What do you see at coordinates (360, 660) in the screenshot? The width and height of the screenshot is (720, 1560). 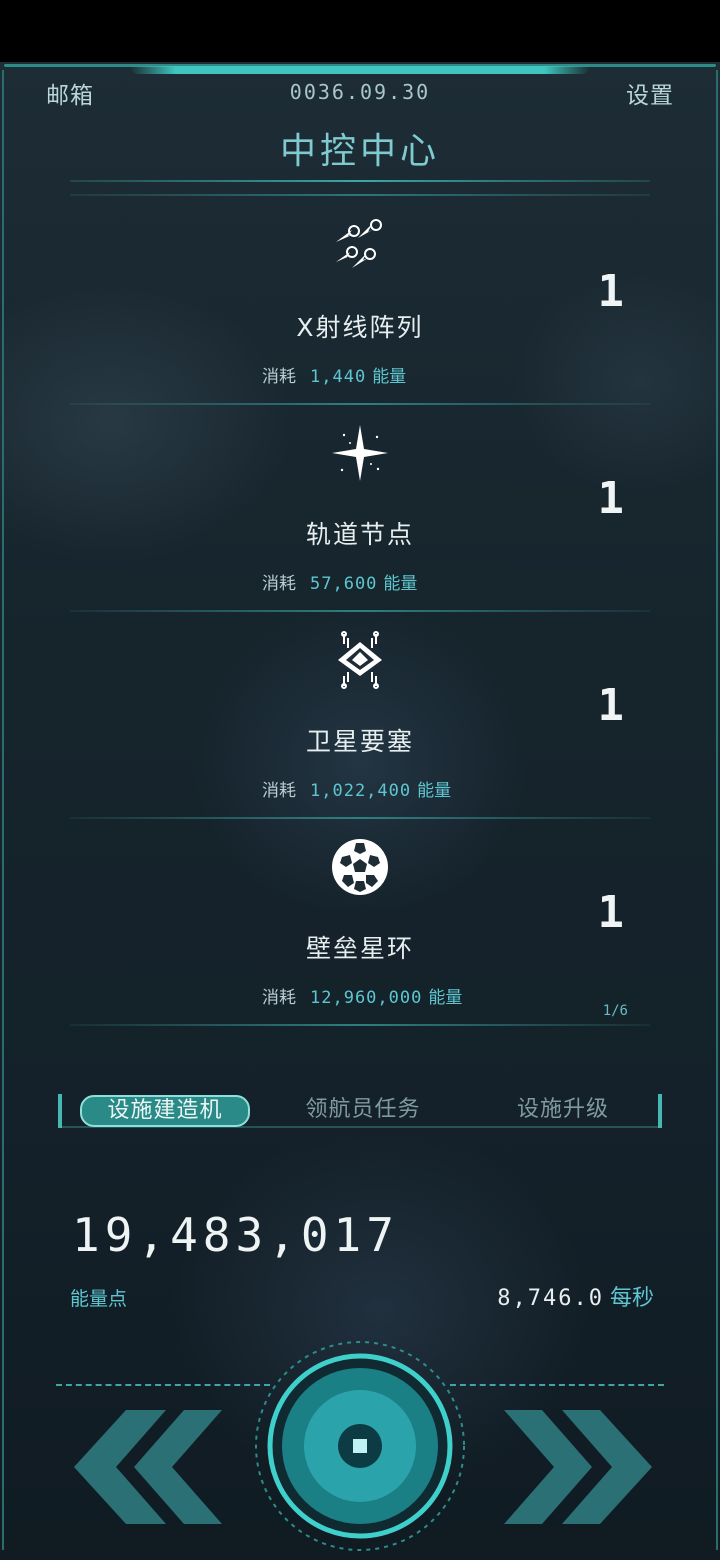 I see `satellite-fortress-icon` at bounding box center [360, 660].